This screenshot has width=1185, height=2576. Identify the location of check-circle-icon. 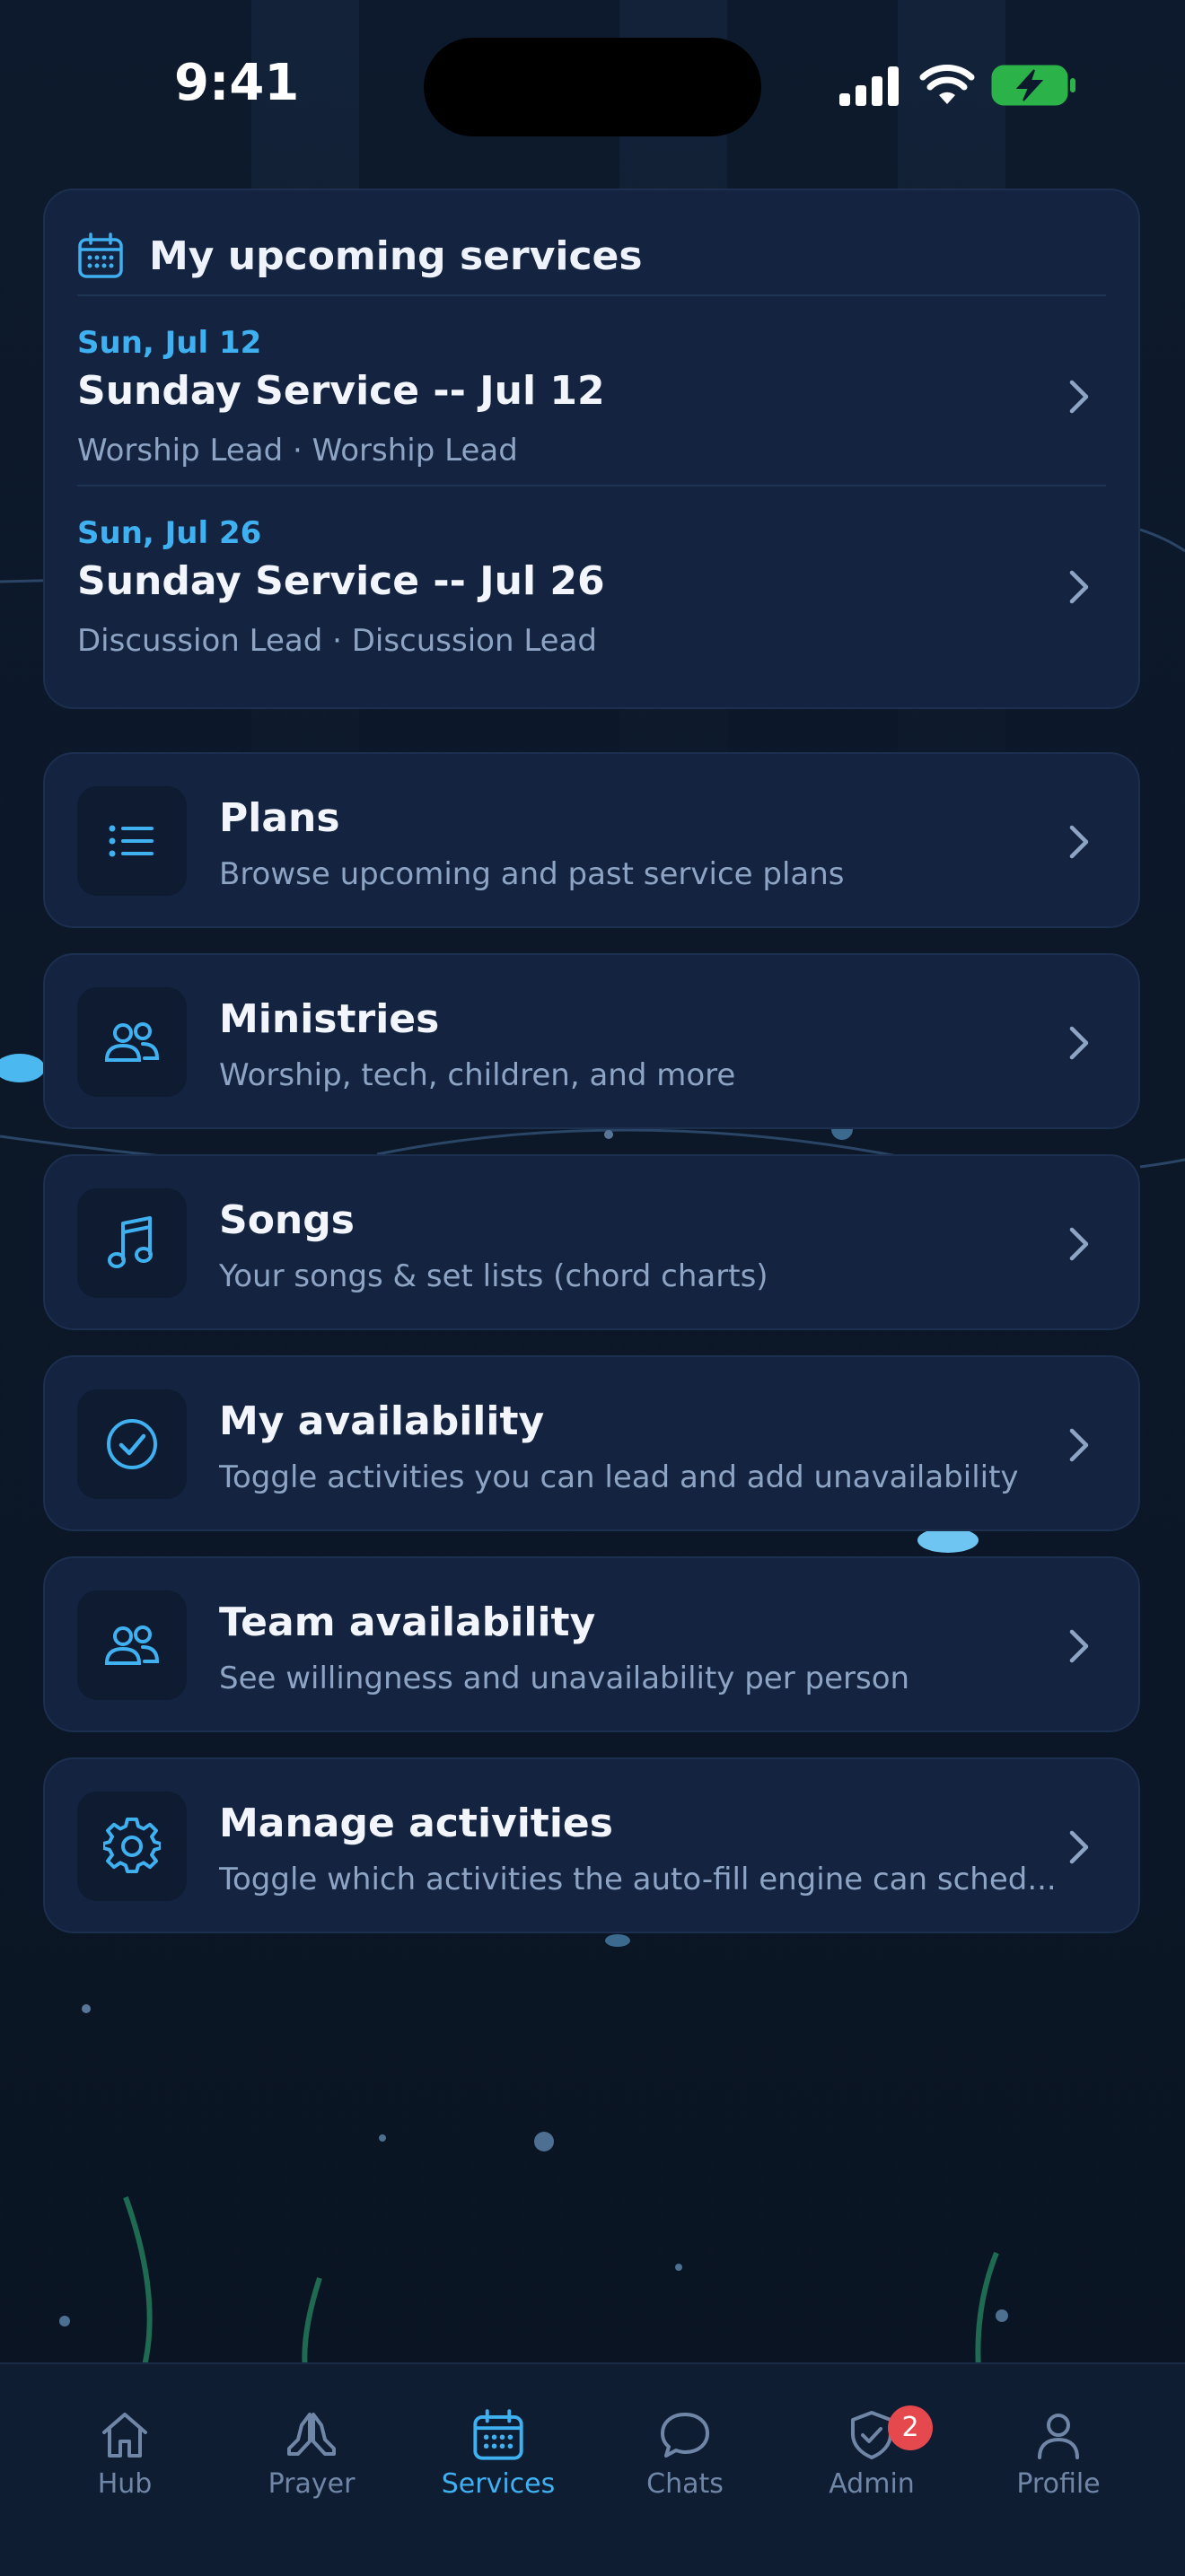
(132, 1444).